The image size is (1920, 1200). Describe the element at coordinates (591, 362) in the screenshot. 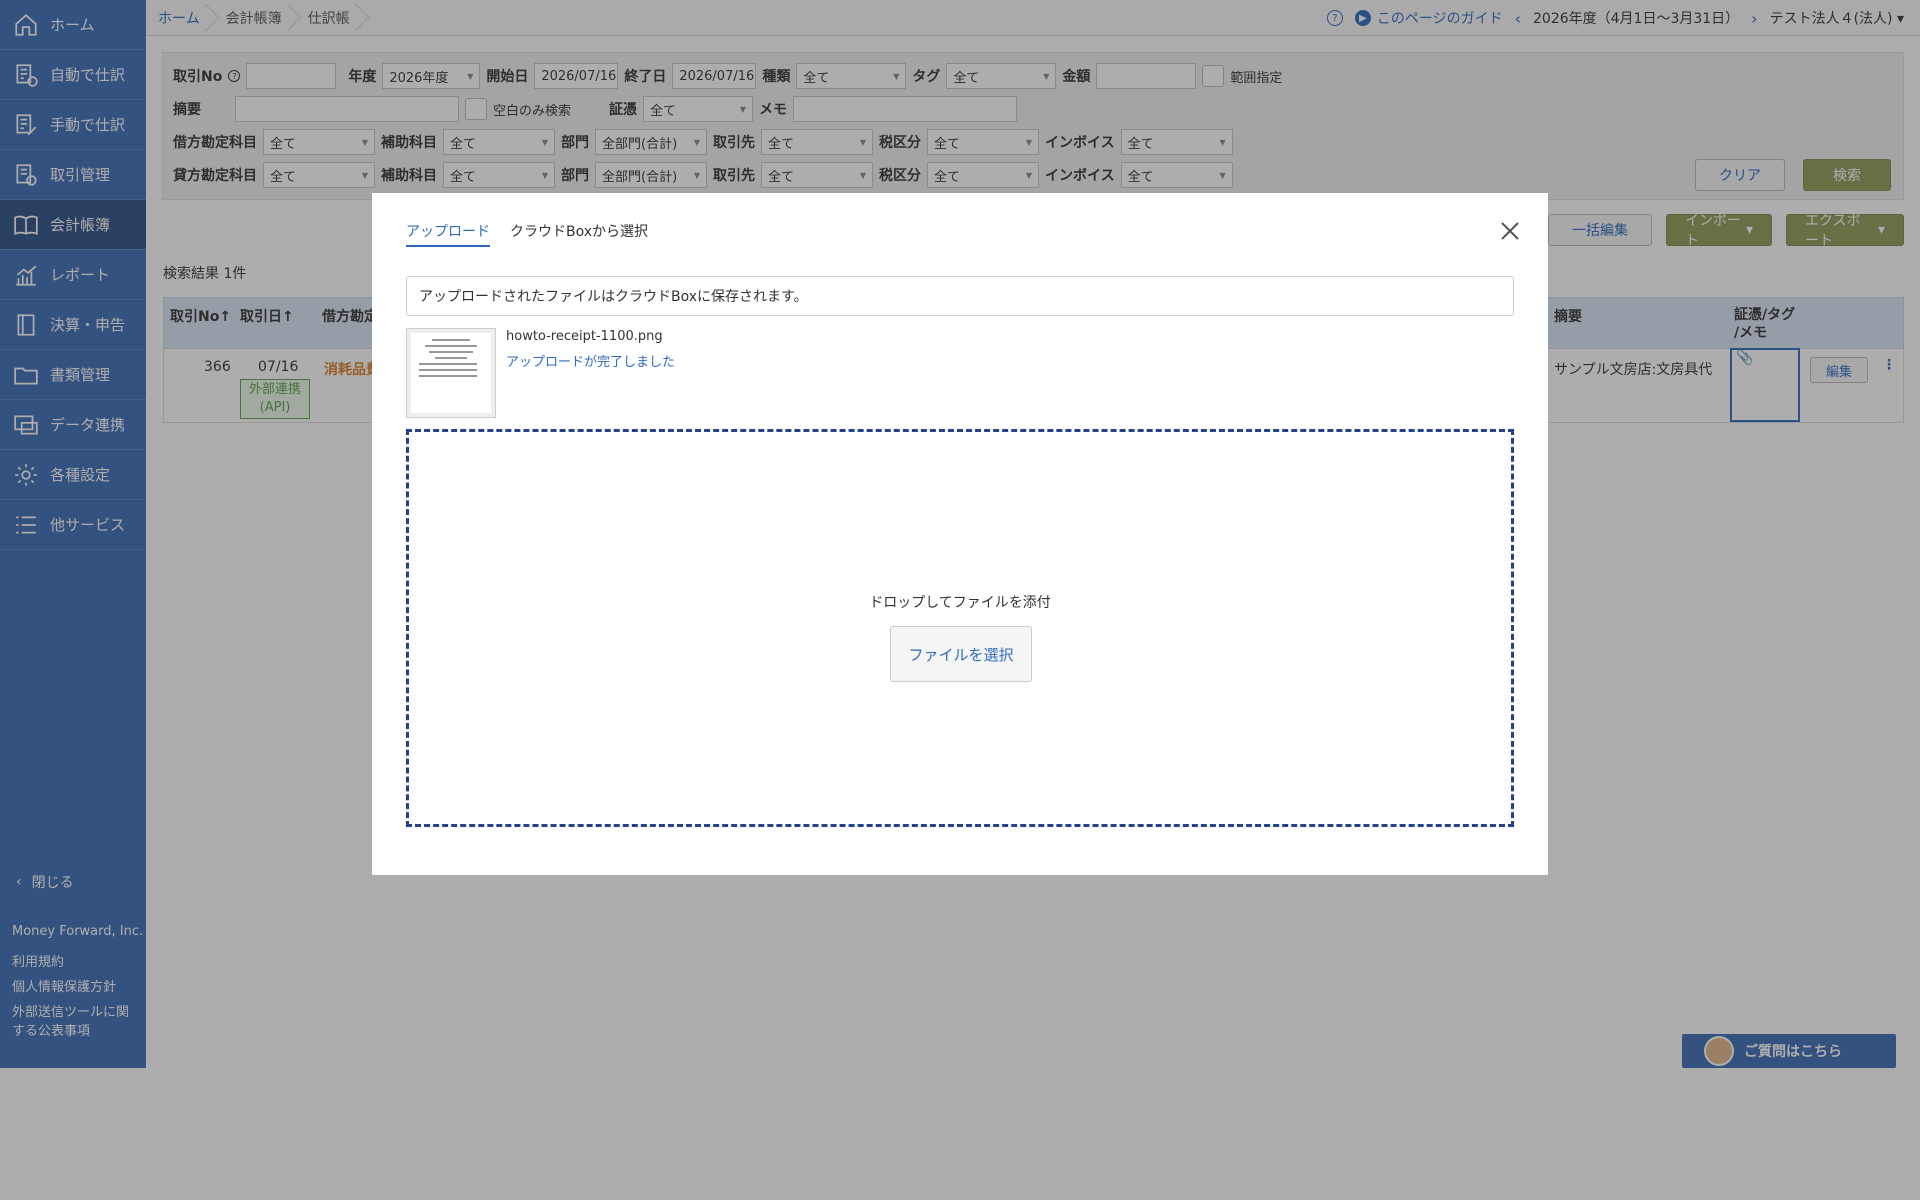

I see `upload-status: アップロードが完了しました` at that location.